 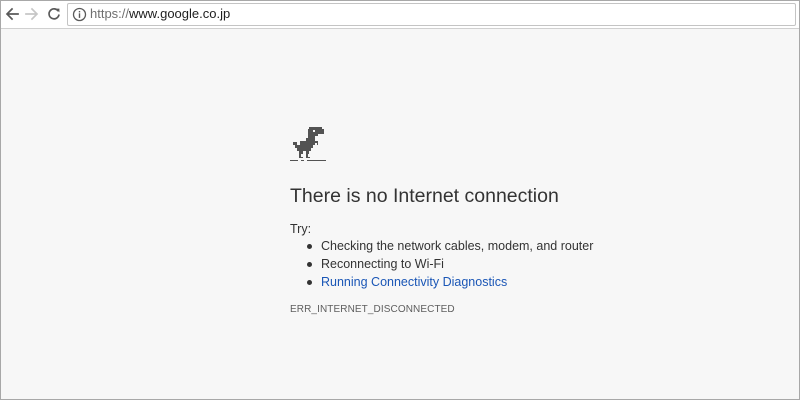 What do you see at coordinates (431, 14) in the screenshot?
I see `address-bar: https://www.google.co.jp` at bounding box center [431, 14].